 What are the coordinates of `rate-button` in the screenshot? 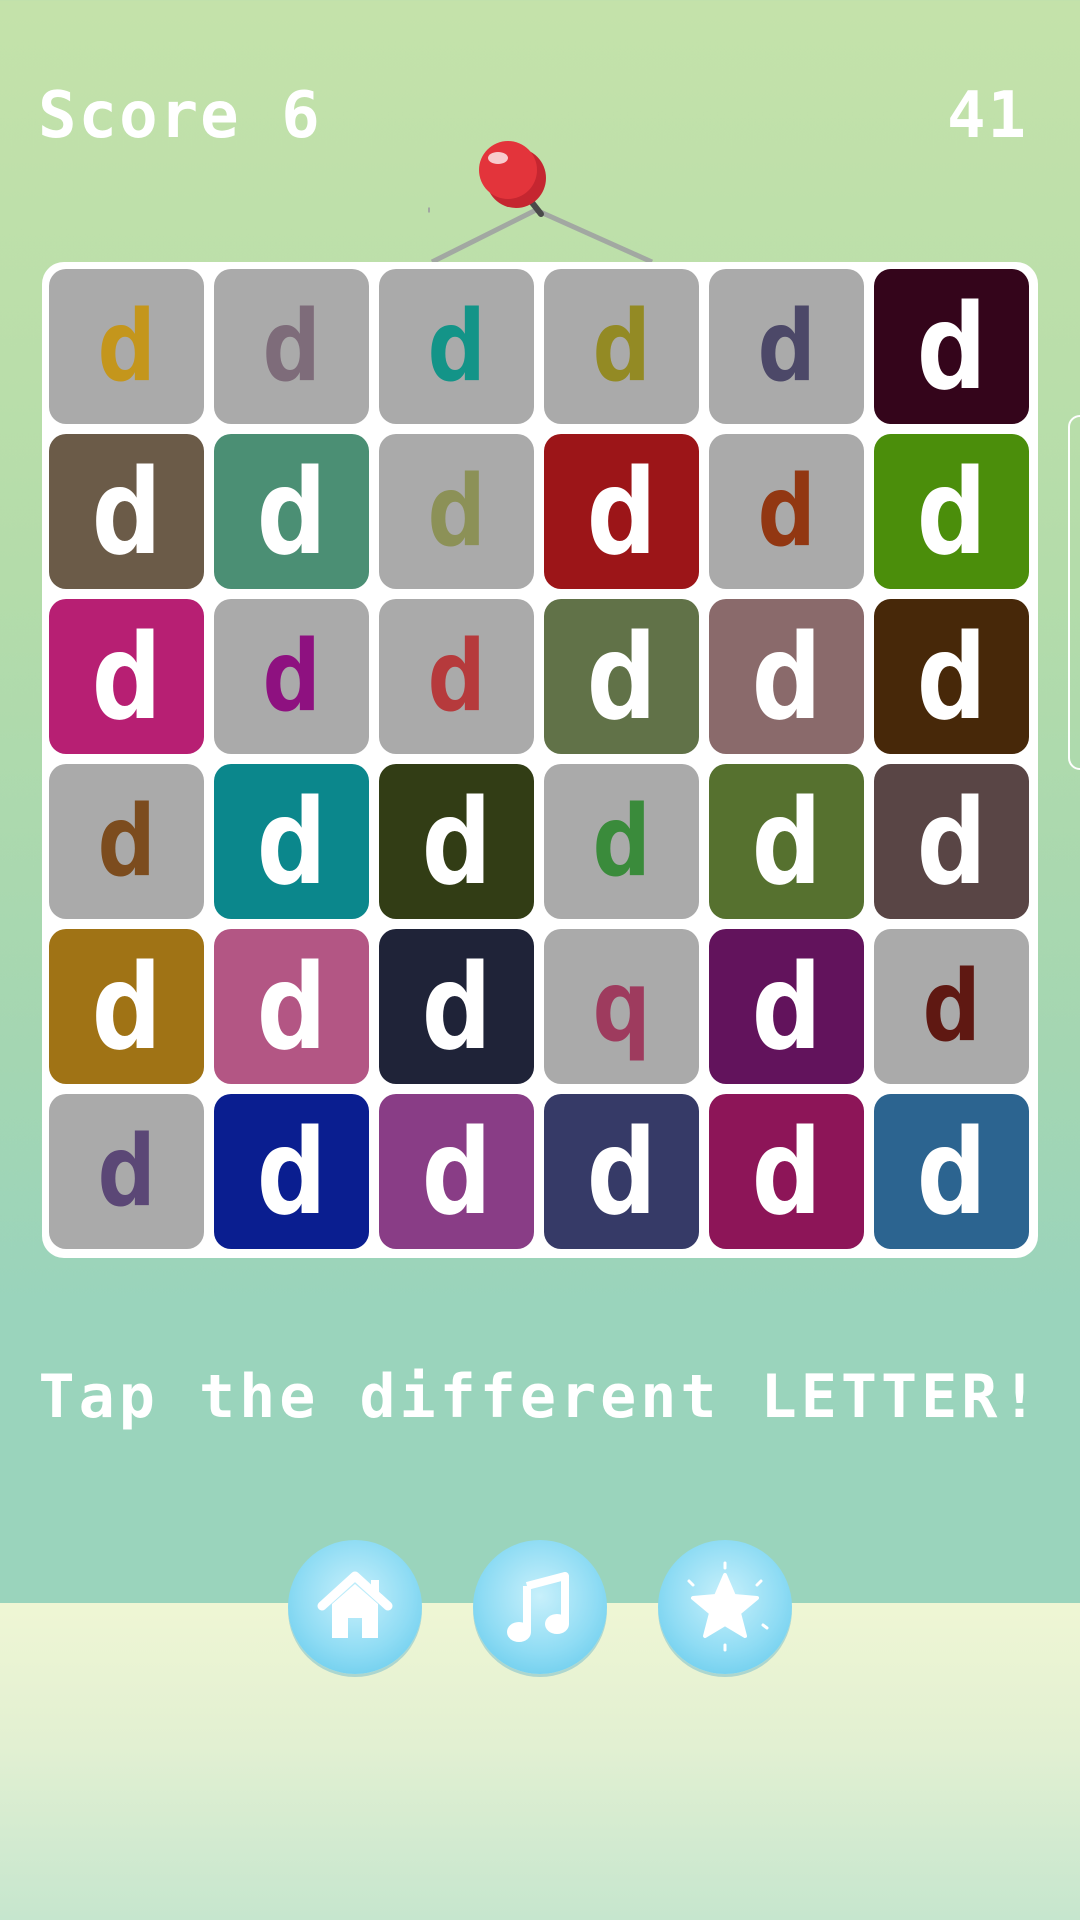 It's located at (725, 1607).